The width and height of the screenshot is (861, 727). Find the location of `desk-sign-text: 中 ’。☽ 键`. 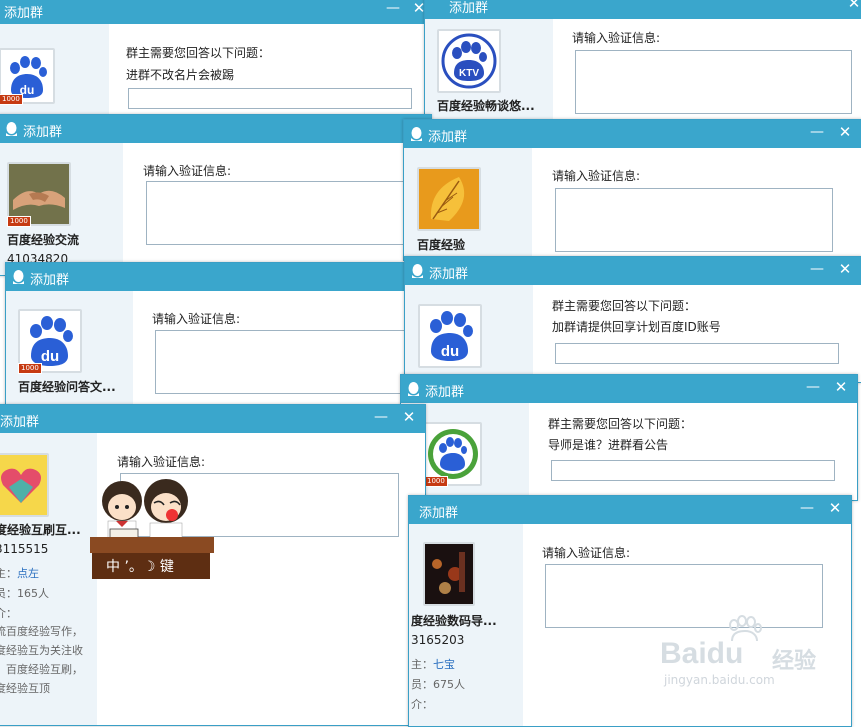

desk-sign-text: 中 ’。☽ 键 is located at coordinates (140, 567).